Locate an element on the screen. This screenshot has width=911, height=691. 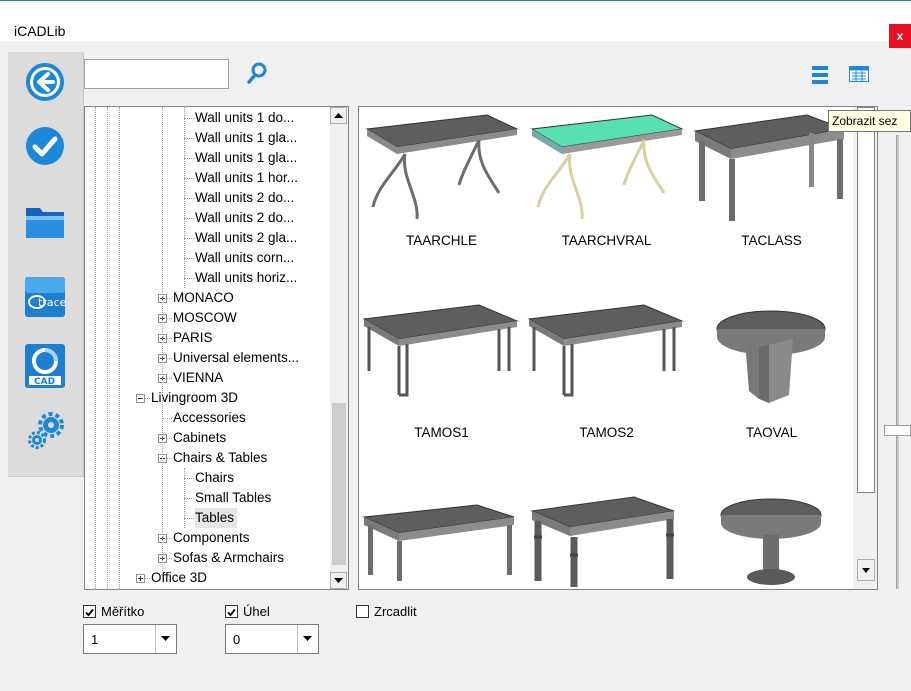
back-arrow-icon is located at coordinates (45, 82).